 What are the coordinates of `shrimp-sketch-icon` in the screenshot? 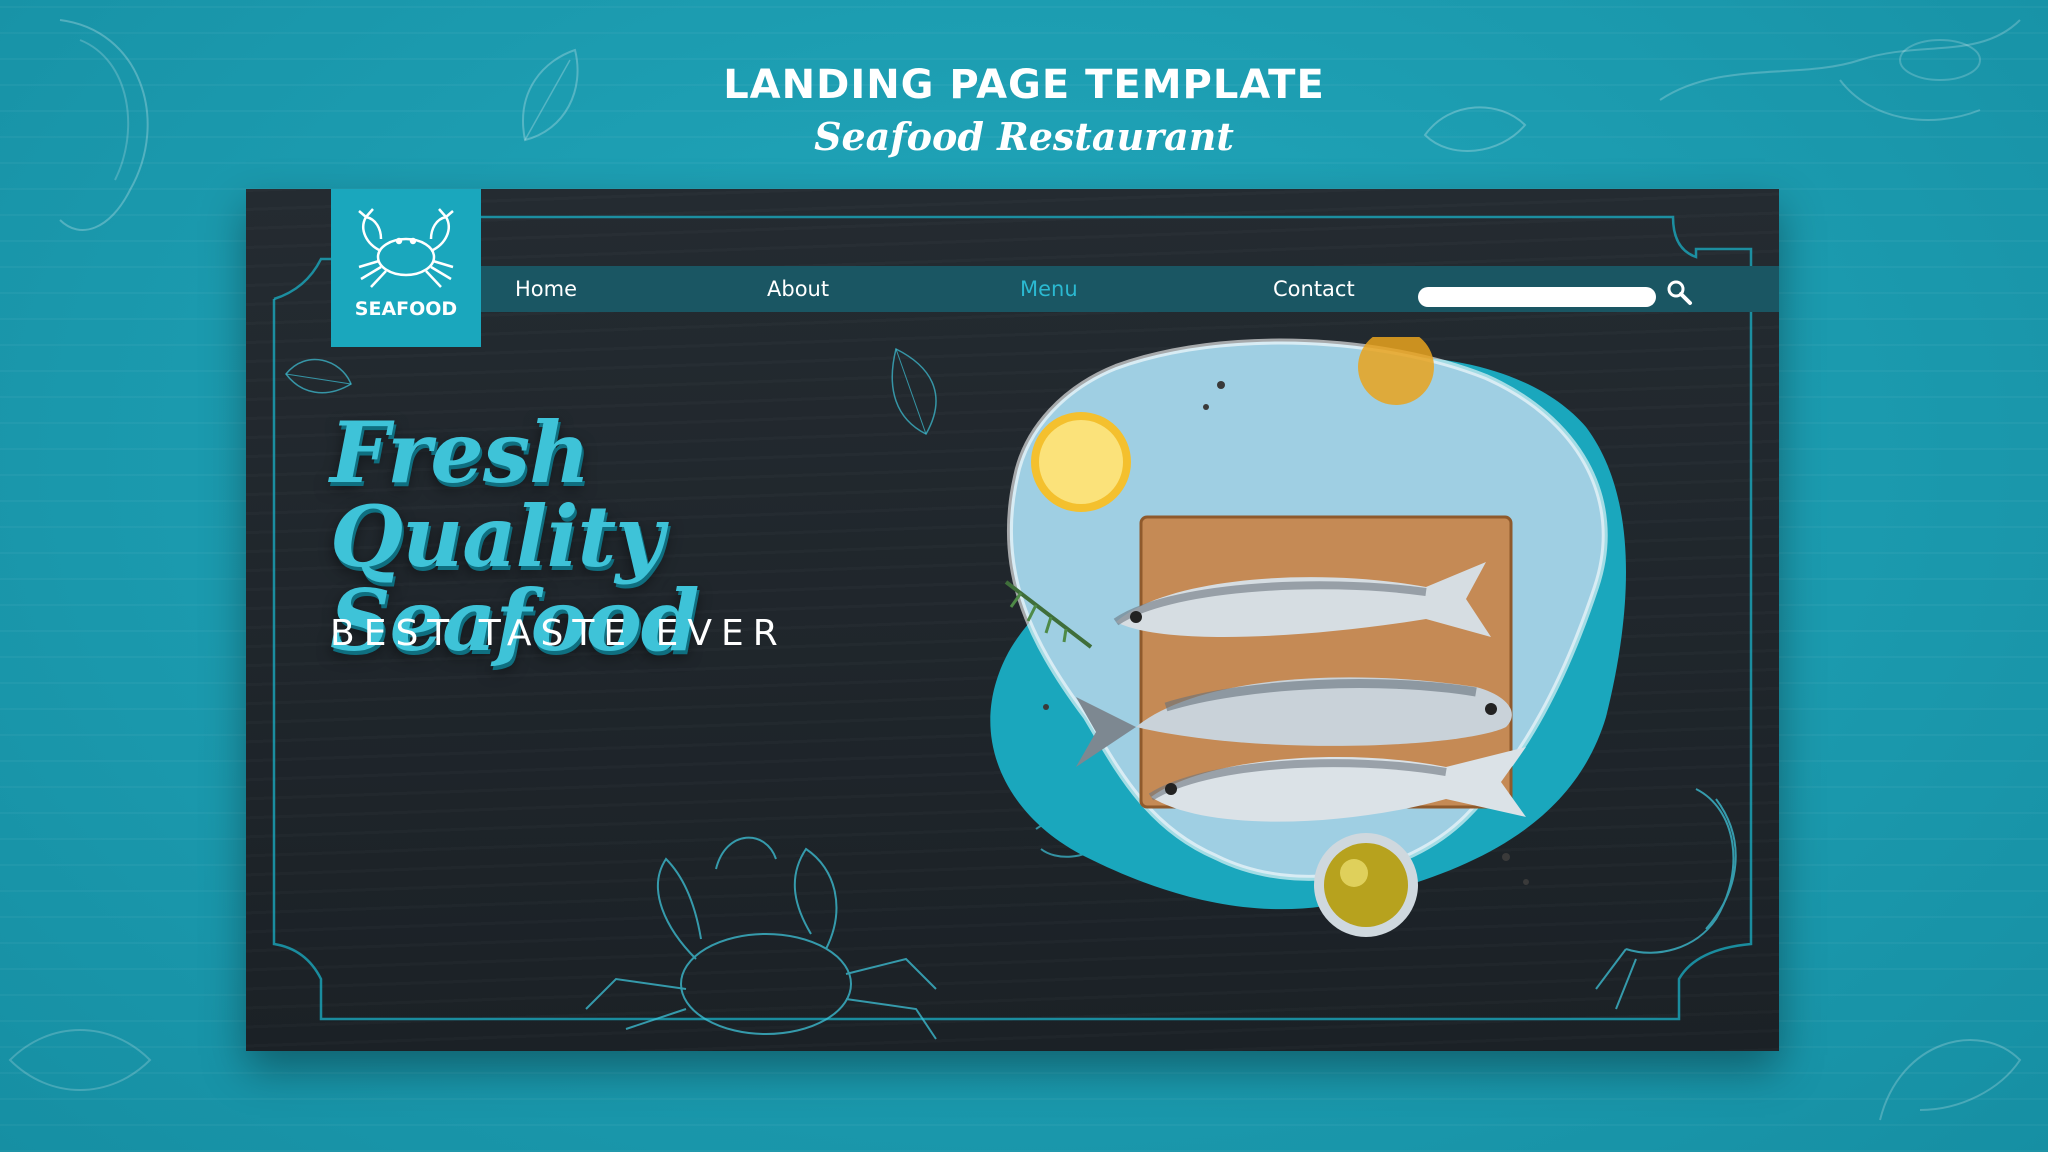 It's located at (1950, 1080).